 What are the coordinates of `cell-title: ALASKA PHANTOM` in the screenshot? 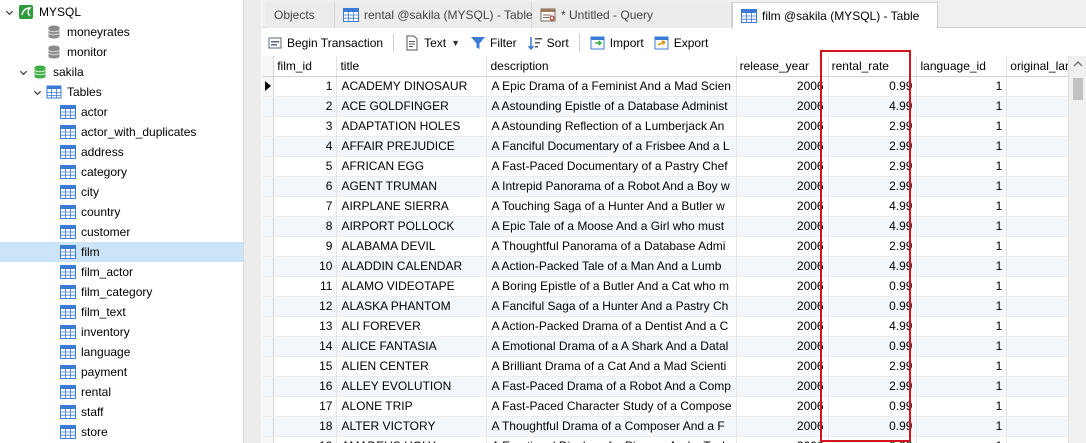 It's located at (412, 306).